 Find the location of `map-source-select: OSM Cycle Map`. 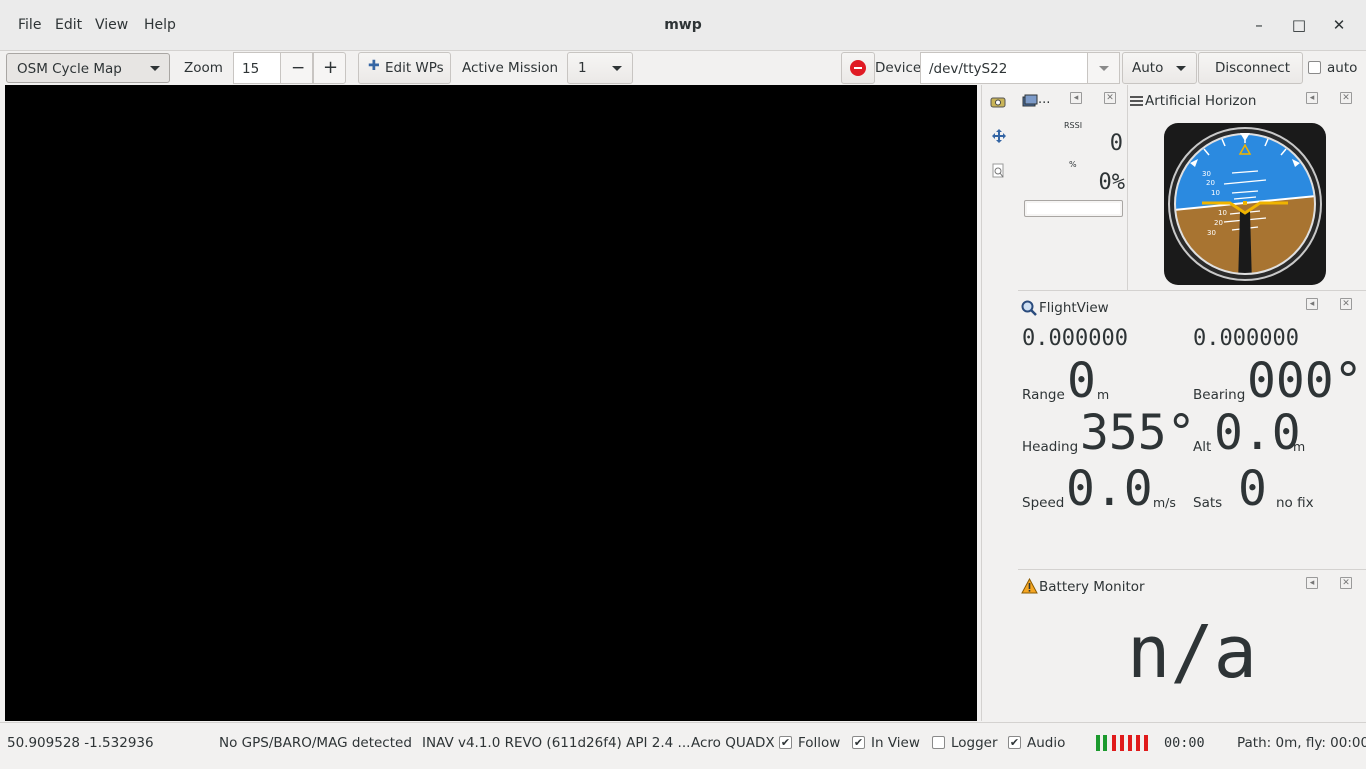

map-source-select: OSM Cycle Map is located at coordinates (88, 68).